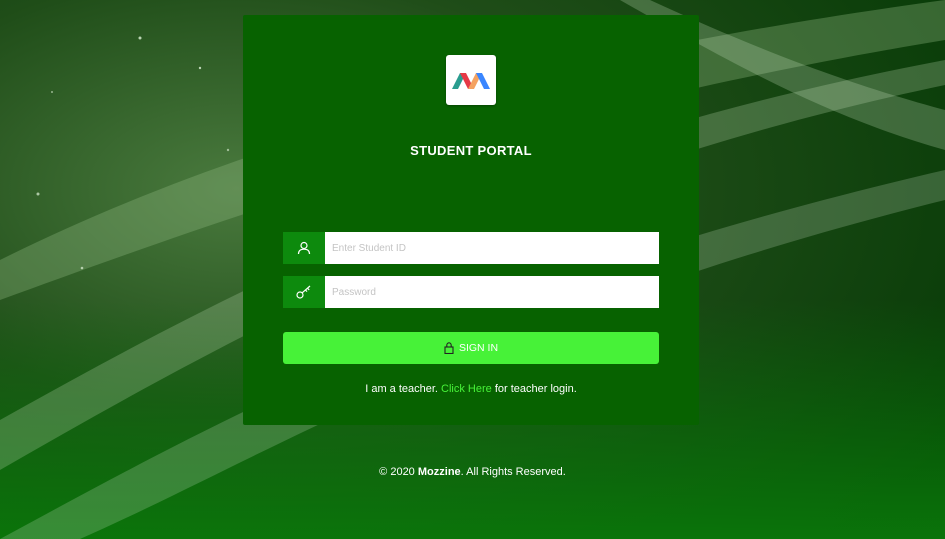  Describe the element at coordinates (471, 150) in the screenshot. I see `page-title: STUDENT PORTAL` at that location.